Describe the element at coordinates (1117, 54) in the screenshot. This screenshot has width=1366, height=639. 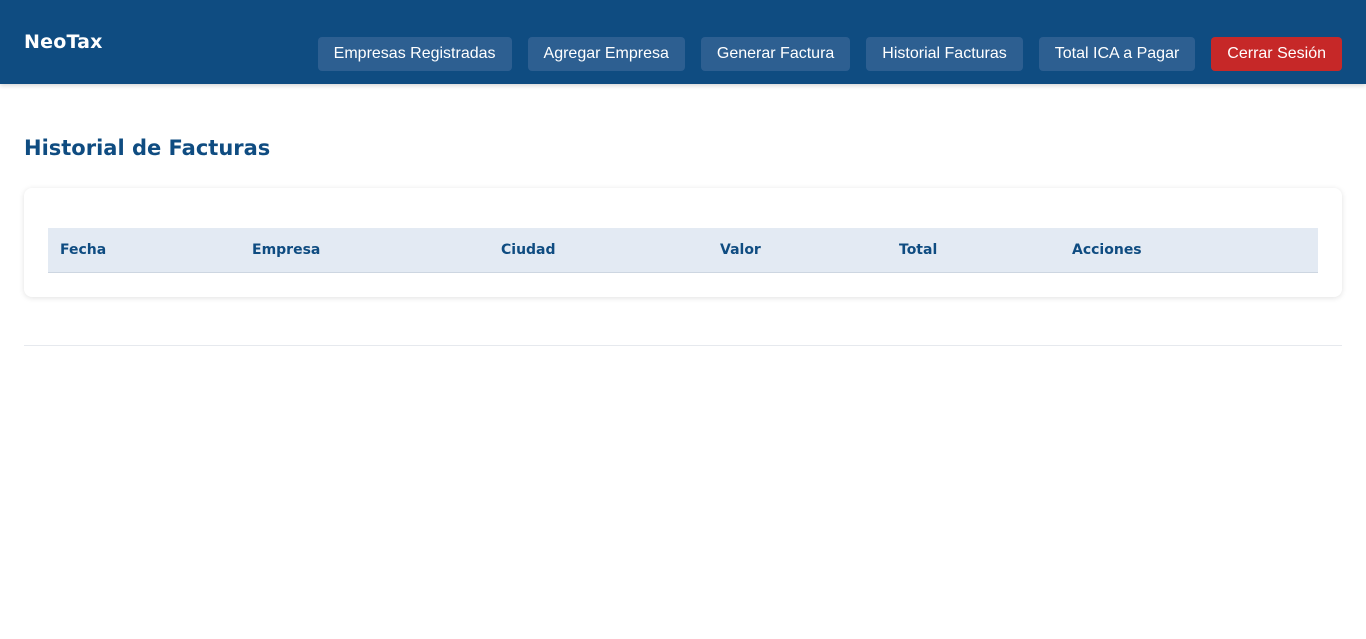
I see `nav-total-ica-button: Total ICA a Pagar` at that location.